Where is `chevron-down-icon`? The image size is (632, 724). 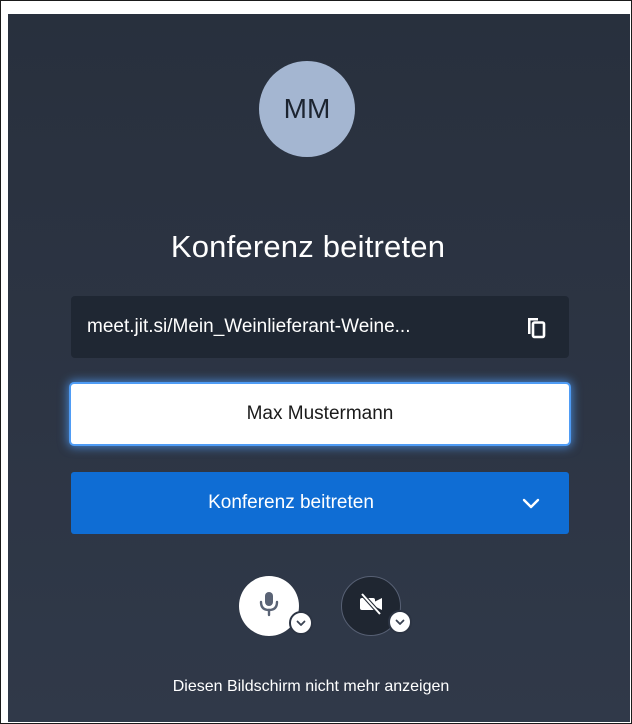 chevron-down-icon is located at coordinates (531, 503).